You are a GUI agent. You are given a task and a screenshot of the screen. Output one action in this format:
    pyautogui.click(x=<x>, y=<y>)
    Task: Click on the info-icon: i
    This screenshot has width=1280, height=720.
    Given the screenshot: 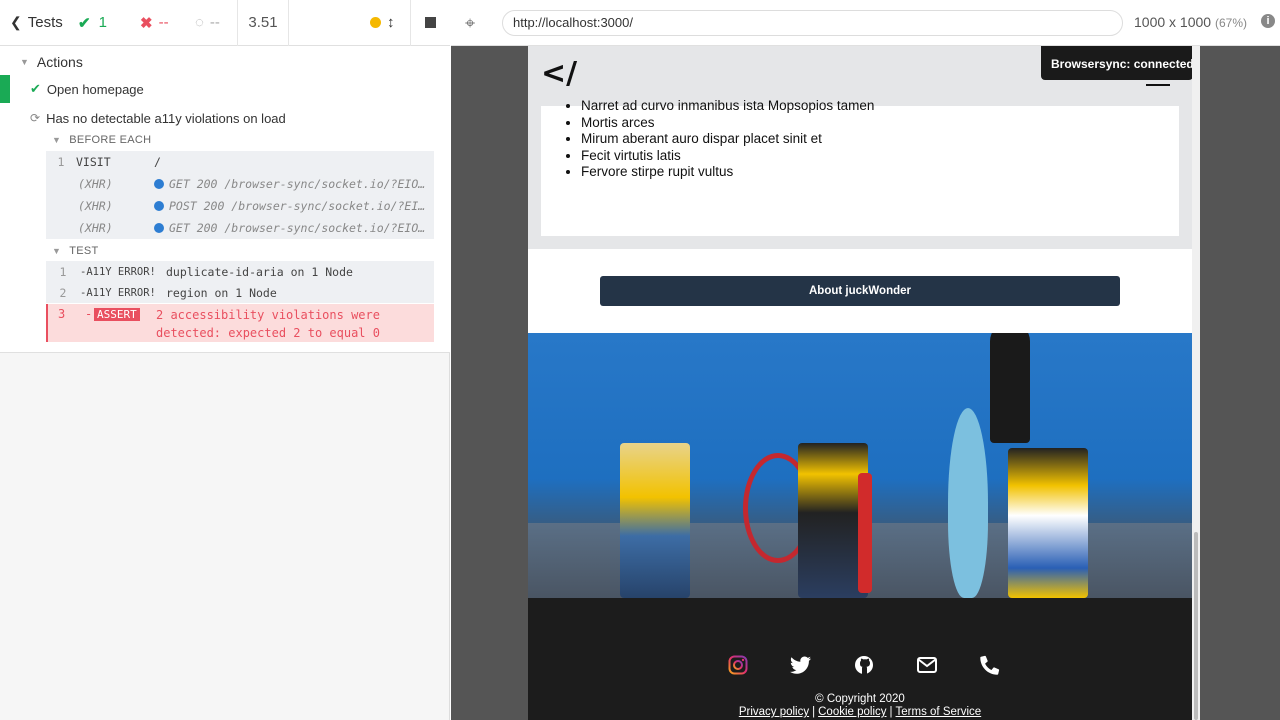 What is the action you would take?
    pyautogui.click(x=1268, y=21)
    